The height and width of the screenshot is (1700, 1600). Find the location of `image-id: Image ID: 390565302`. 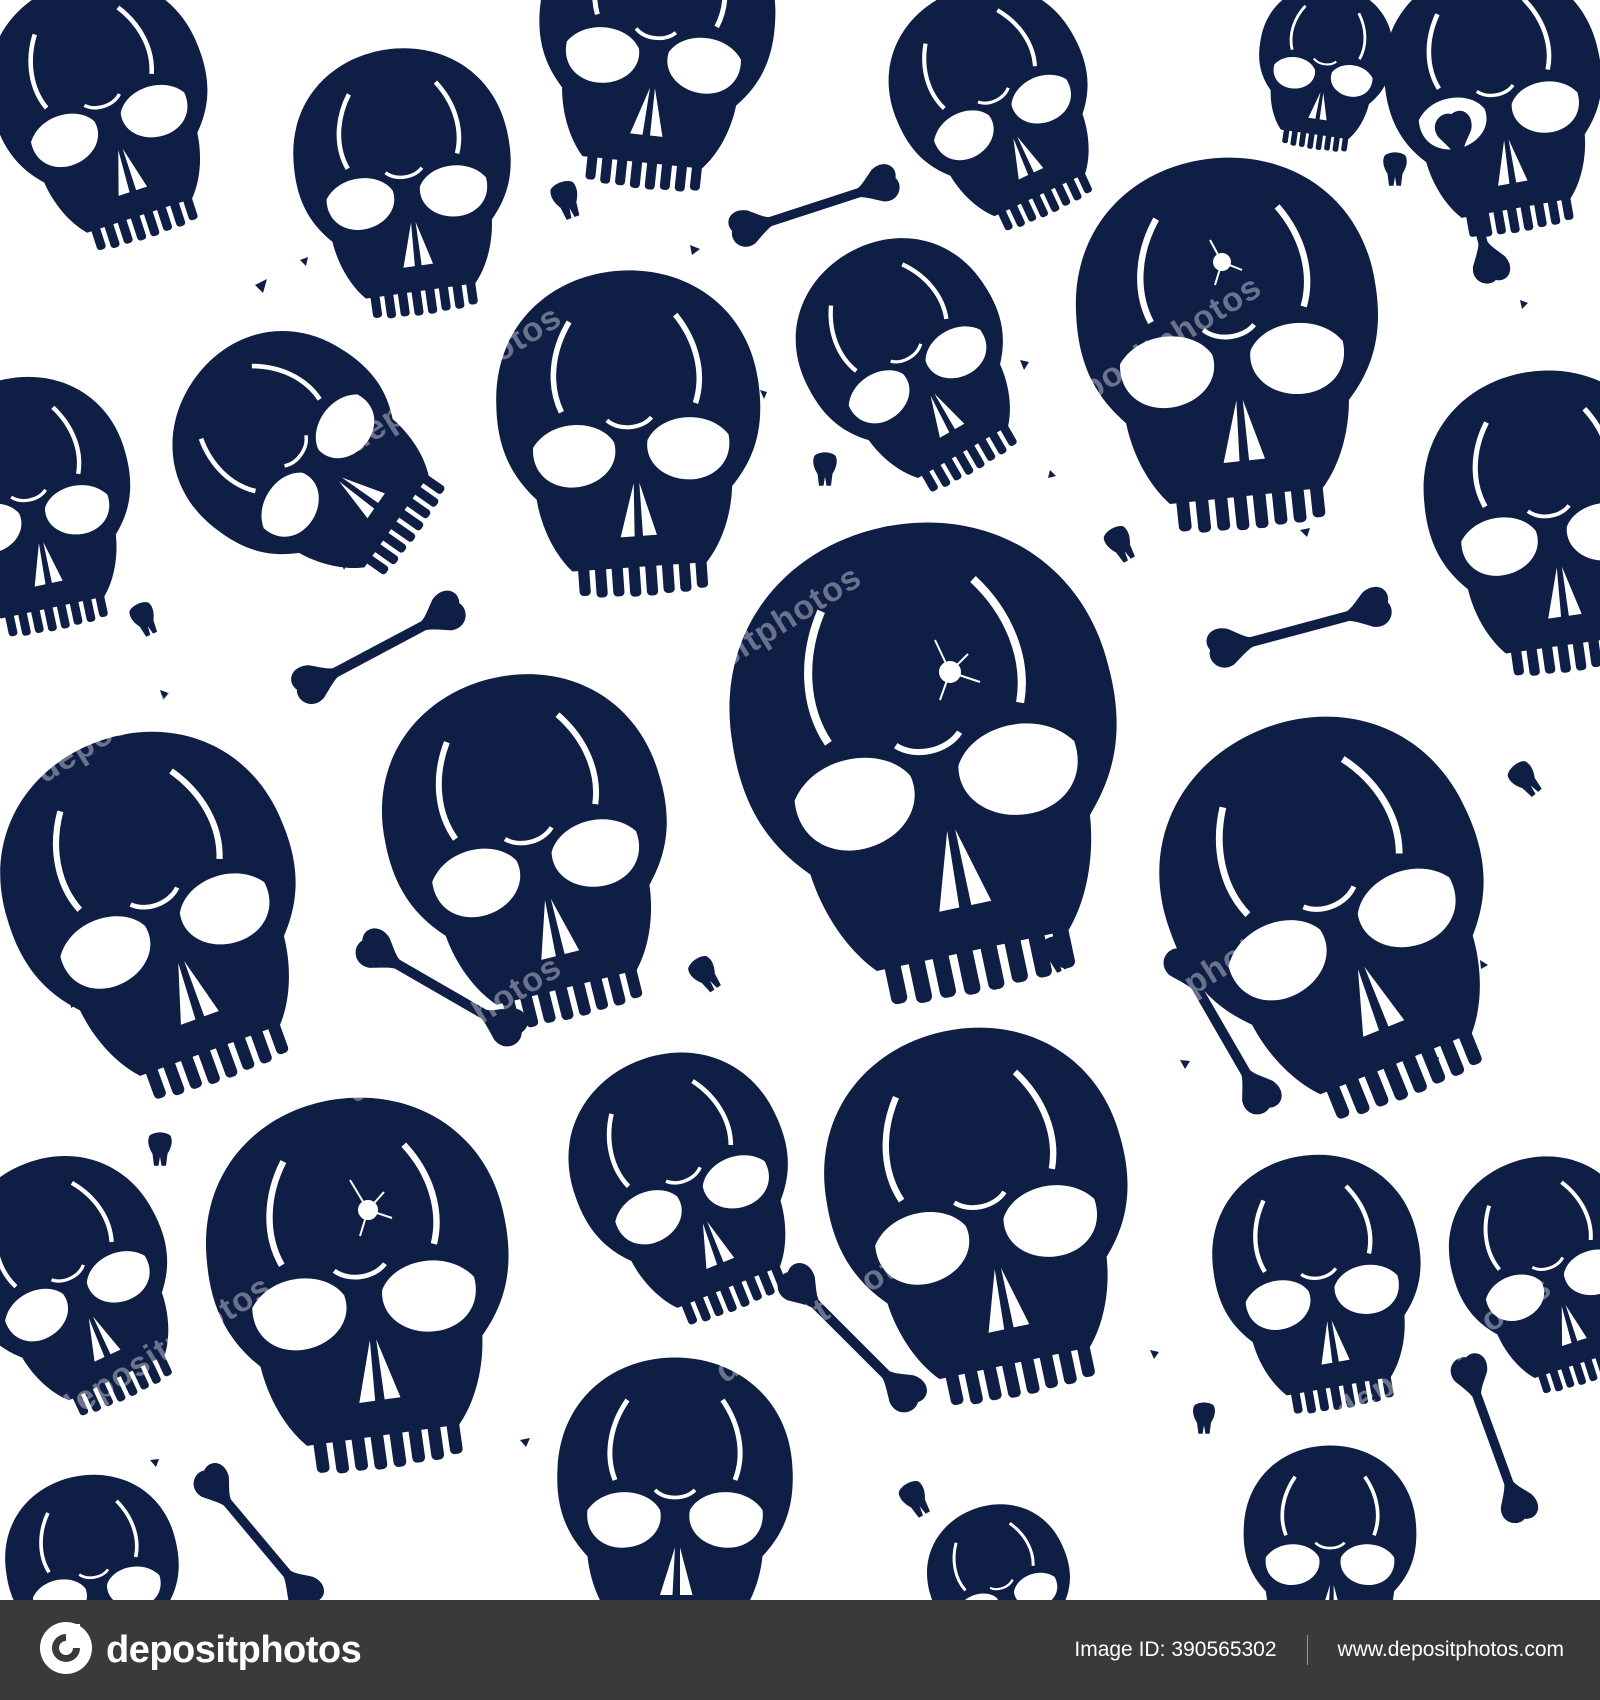

image-id: Image ID: 390565302 is located at coordinates (1175, 1650).